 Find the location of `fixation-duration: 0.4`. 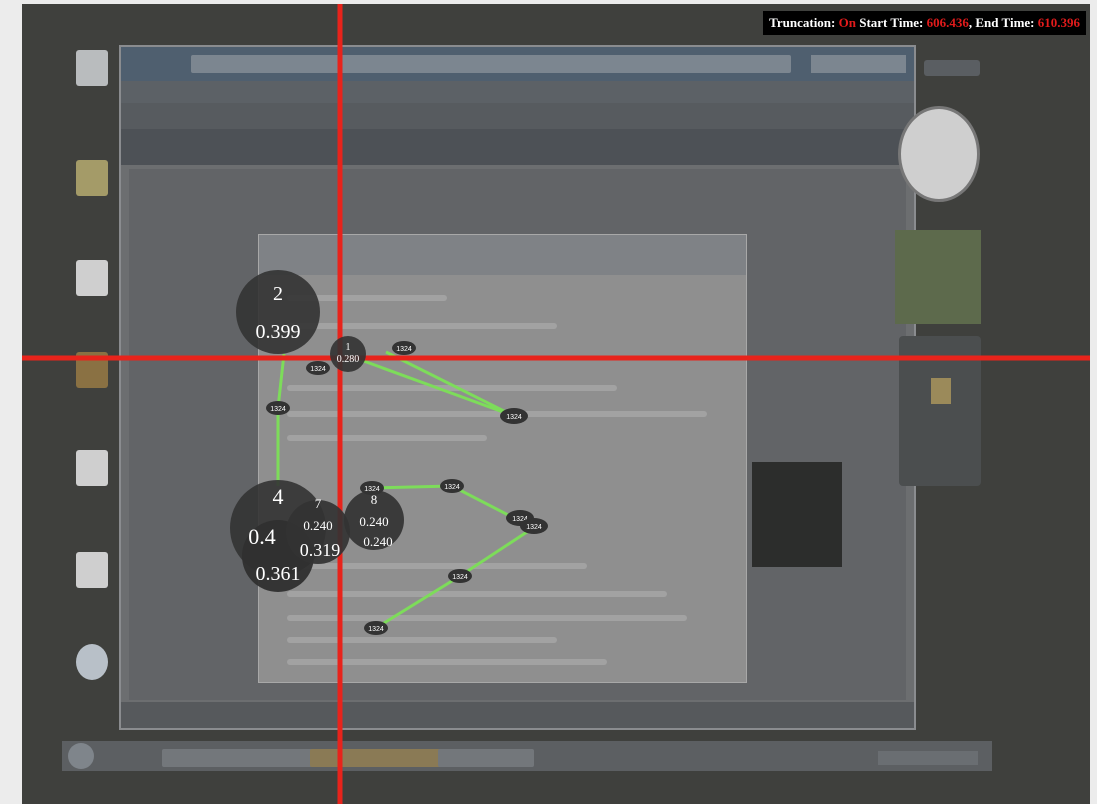

fixation-duration: 0.4 is located at coordinates (262, 536).